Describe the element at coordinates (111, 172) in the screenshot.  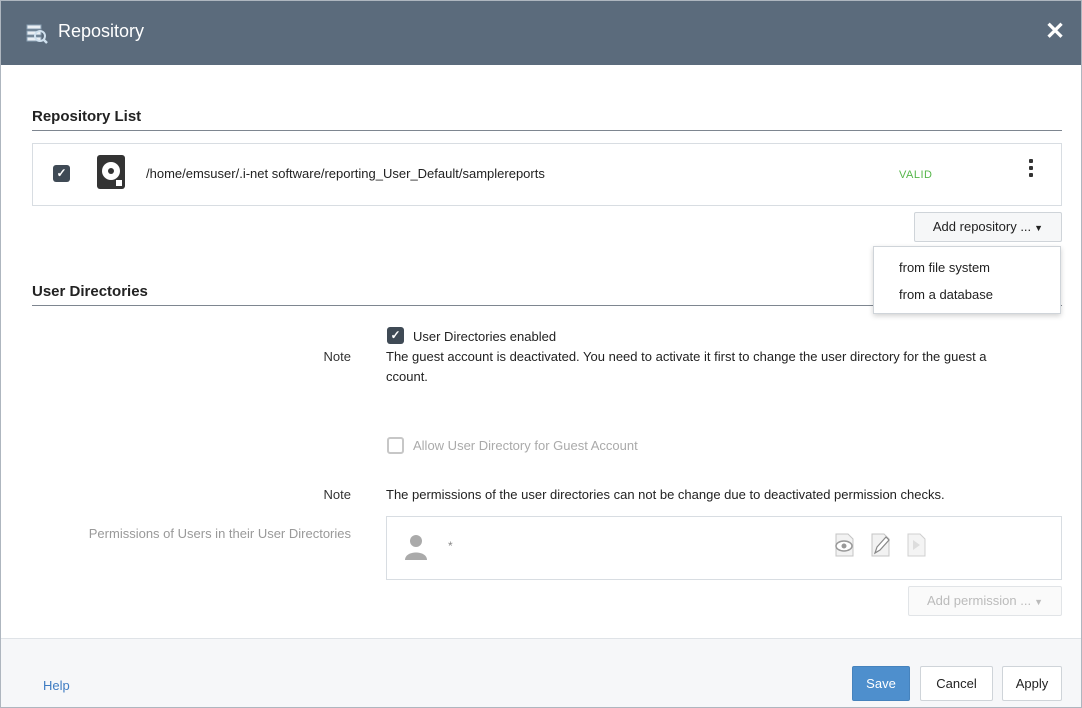
I see `disk-icon` at that location.